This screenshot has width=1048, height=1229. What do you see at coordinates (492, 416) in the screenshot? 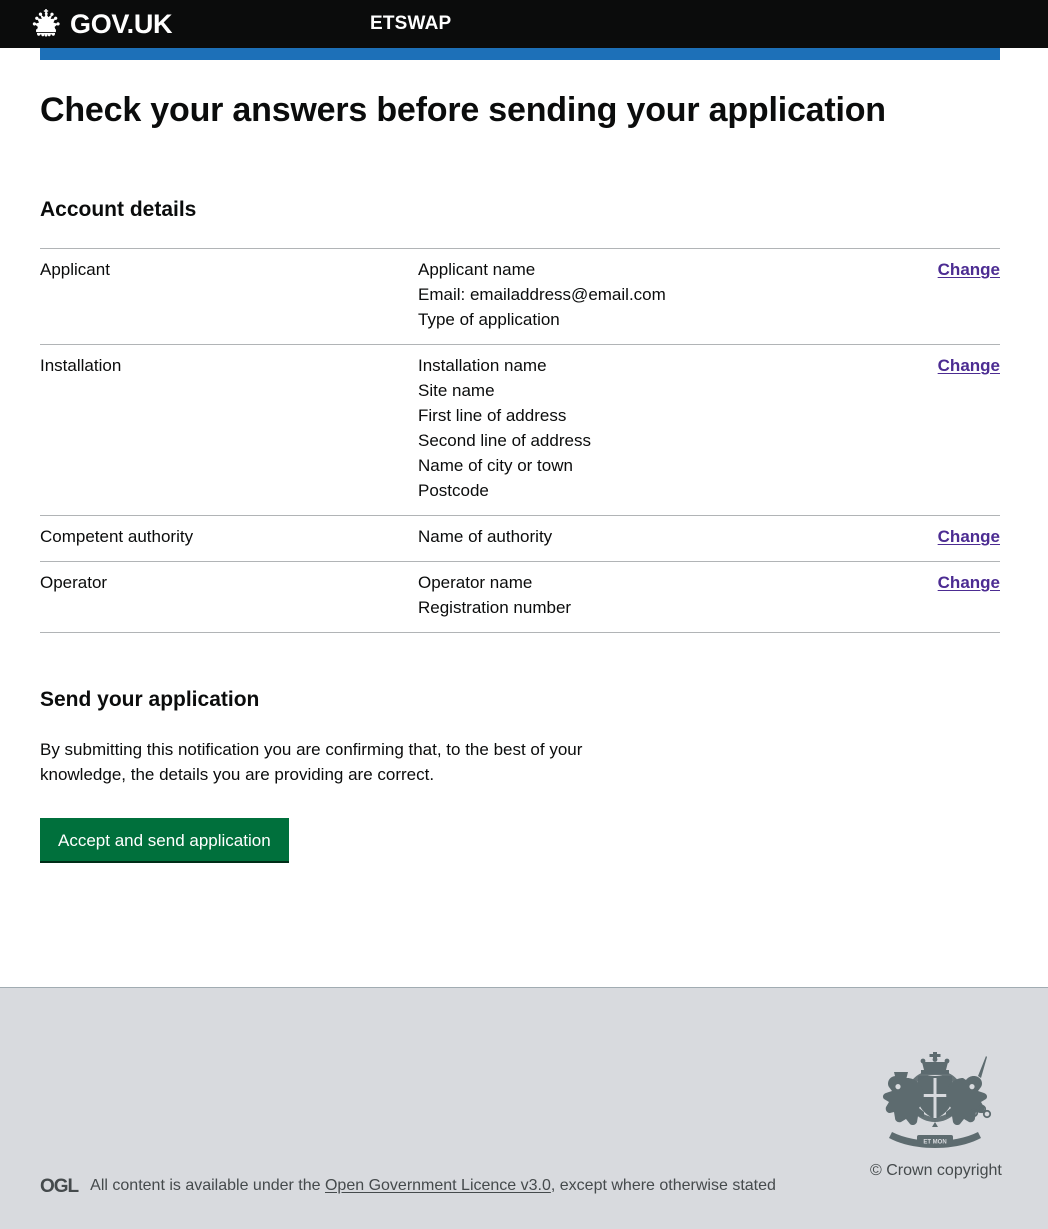
I see `summary-value-line: First line of address` at bounding box center [492, 416].